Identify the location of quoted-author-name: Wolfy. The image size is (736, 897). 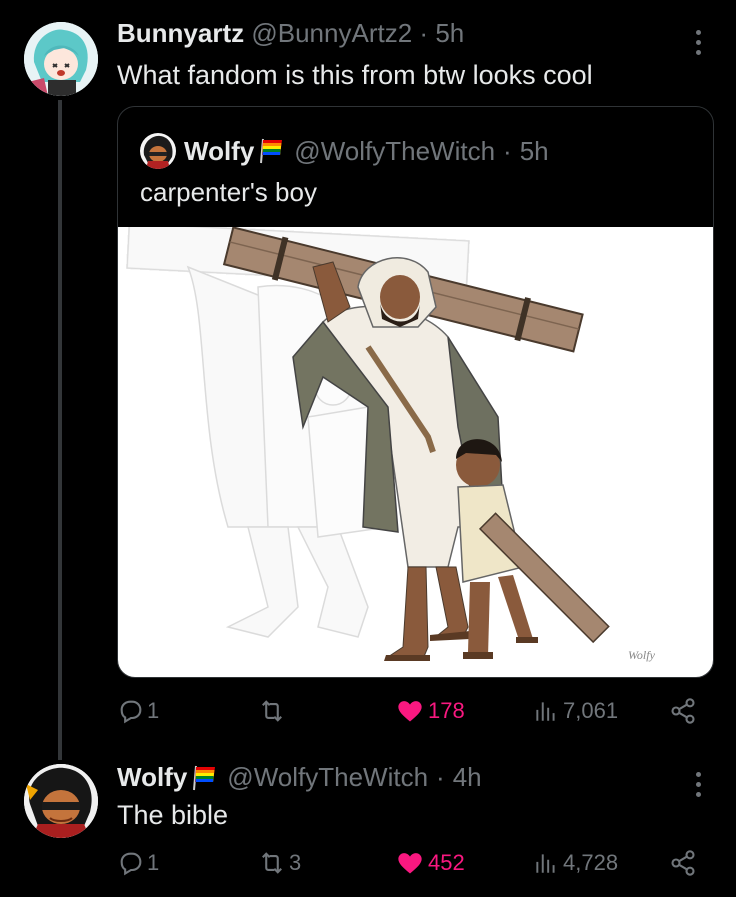
(219, 150).